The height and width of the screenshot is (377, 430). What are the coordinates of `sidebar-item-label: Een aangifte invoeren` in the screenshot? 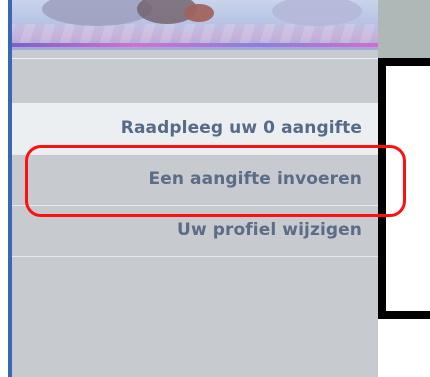 It's located at (255, 179).